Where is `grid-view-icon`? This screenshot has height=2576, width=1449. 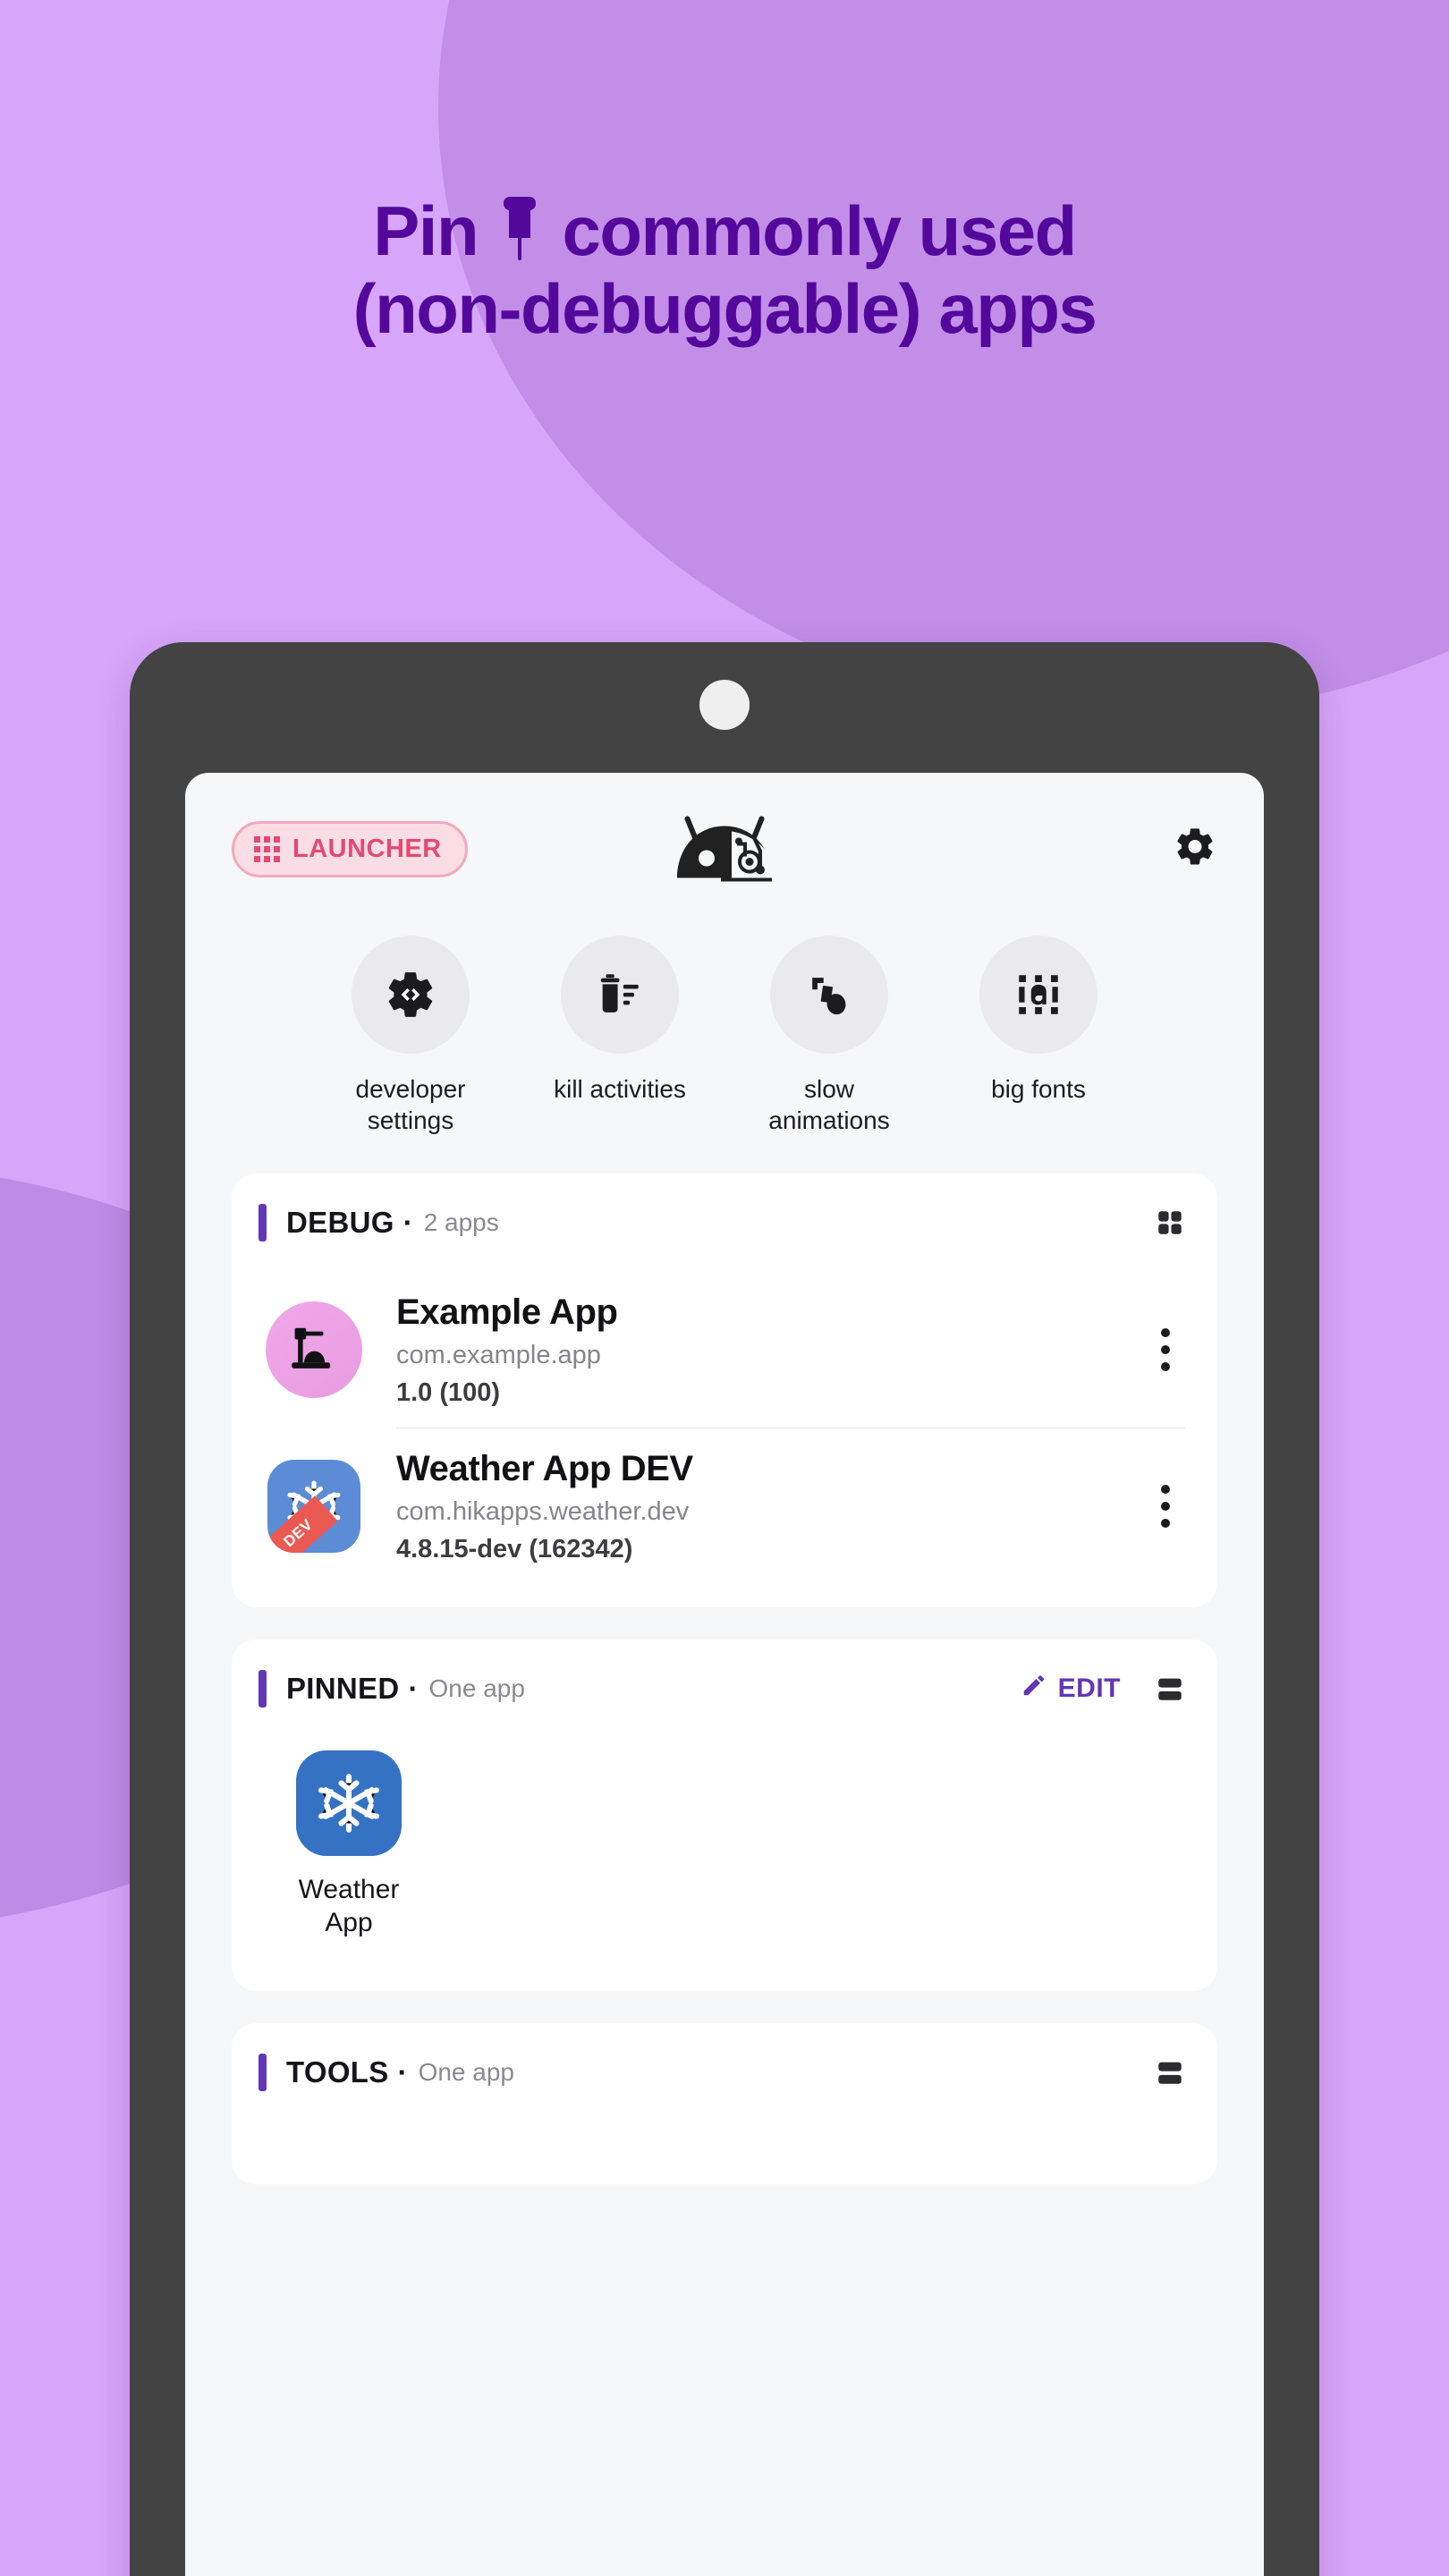
grid-view-icon is located at coordinates (1170, 1223).